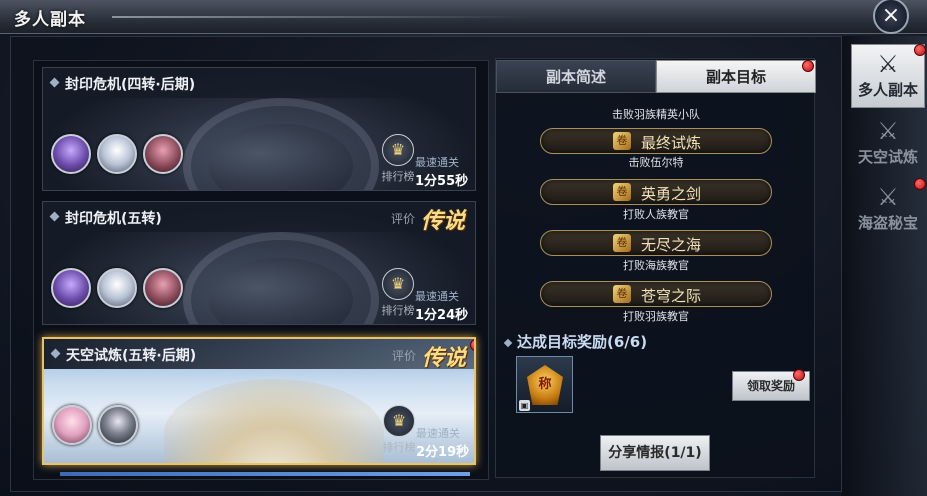 This screenshot has height=496, width=927. What do you see at coordinates (656, 114) in the screenshot?
I see `objective-desc: 击败羽族精英小队` at bounding box center [656, 114].